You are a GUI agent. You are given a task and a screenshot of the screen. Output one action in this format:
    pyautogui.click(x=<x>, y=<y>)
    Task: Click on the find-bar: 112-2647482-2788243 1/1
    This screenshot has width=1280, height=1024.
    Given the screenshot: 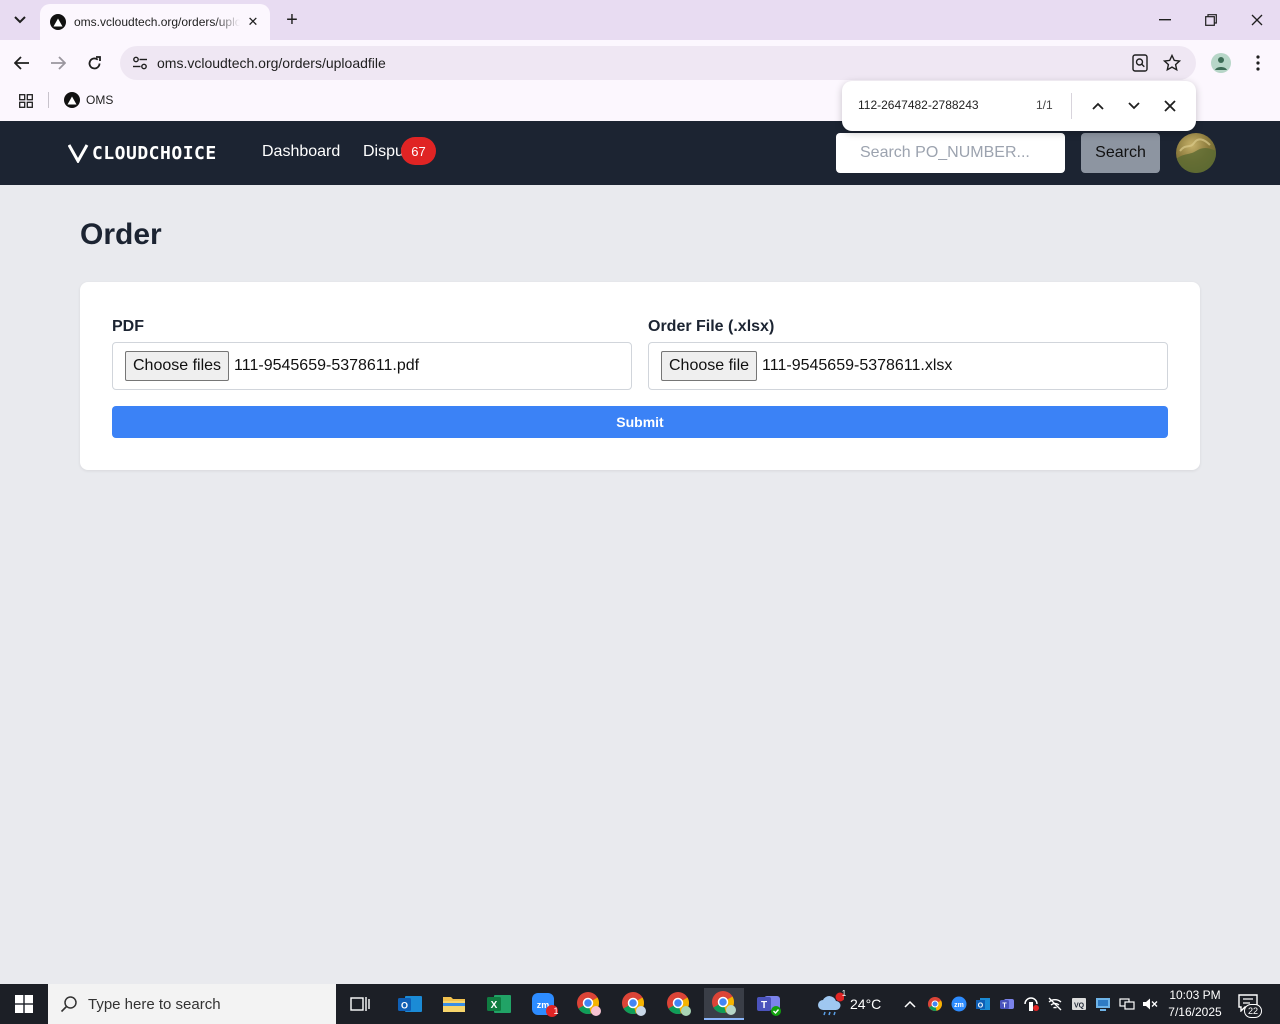 What is the action you would take?
    pyautogui.click(x=1019, y=106)
    